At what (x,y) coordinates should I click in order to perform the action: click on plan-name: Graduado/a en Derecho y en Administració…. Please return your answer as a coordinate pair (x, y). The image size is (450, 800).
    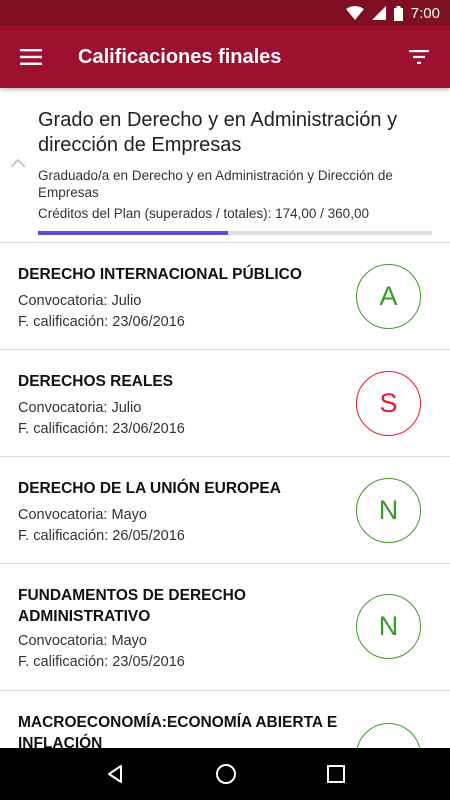
    Looking at the image, I should click on (215, 184).